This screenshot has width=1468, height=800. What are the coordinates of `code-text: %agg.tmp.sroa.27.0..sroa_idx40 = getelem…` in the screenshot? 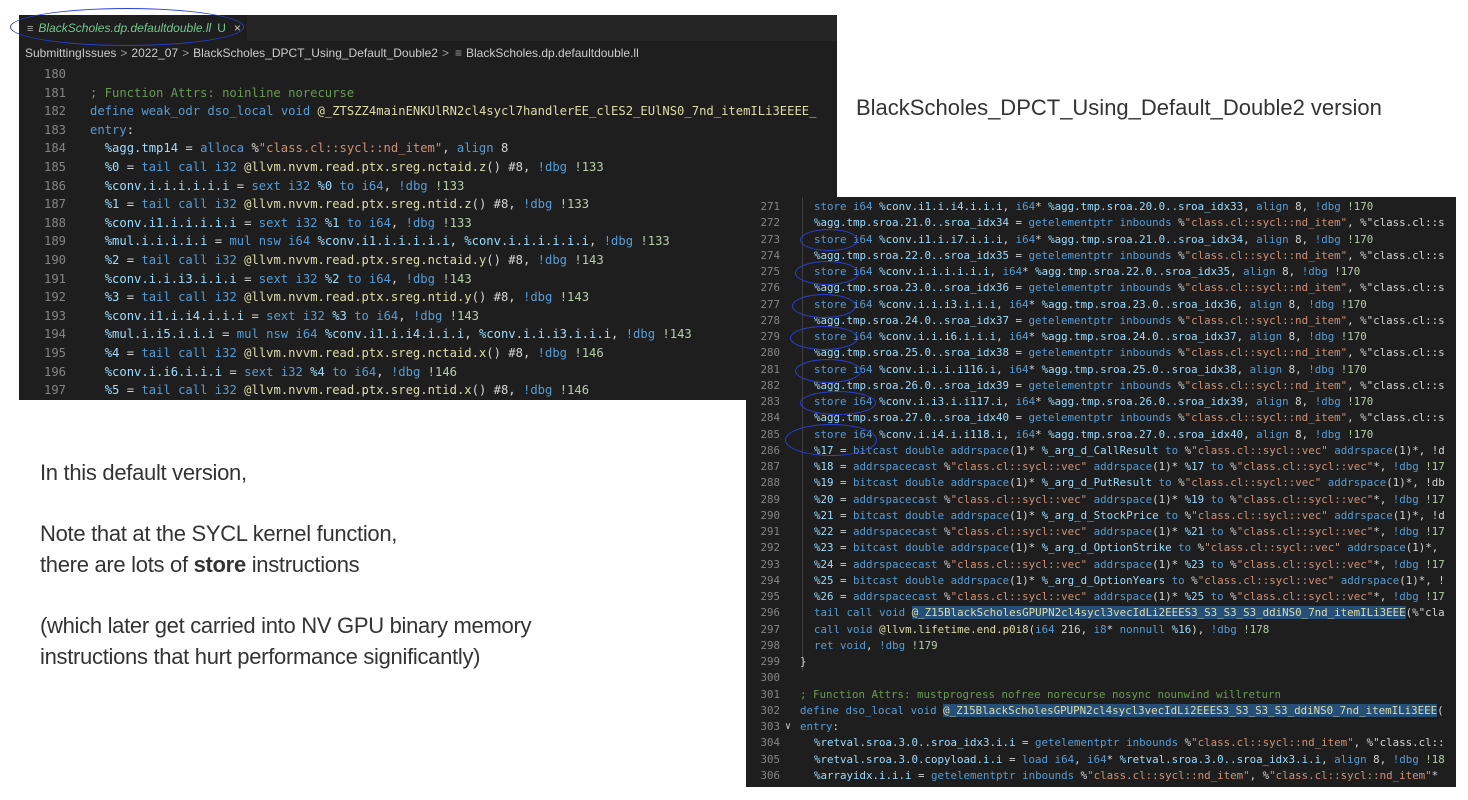 It's located at (1129, 418).